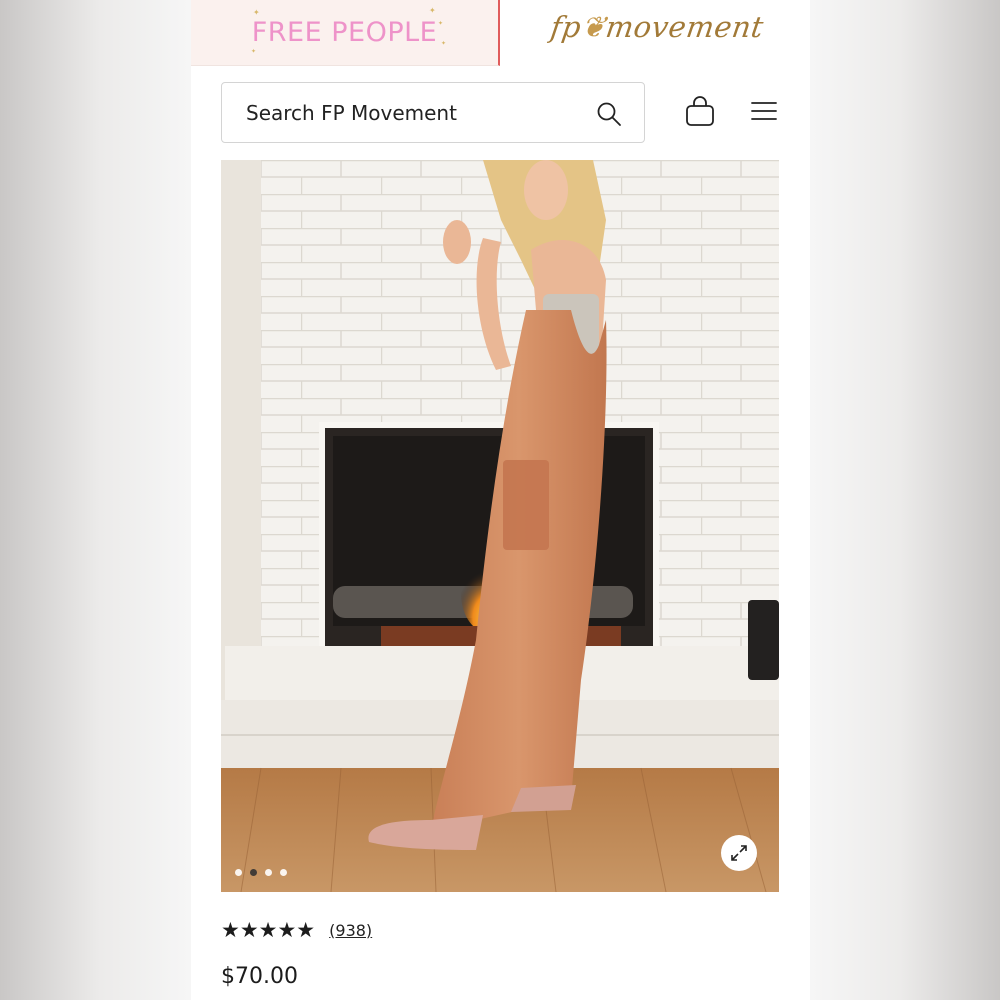 The height and width of the screenshot is (1000, 1000). I want to click on star-rating-icon: ★★★★★, so click(268, 930).